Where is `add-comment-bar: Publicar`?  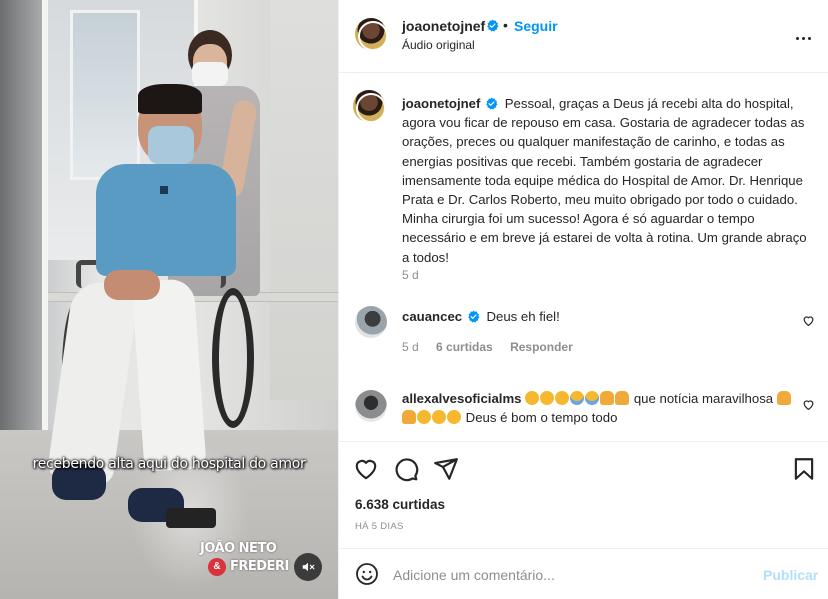
add-comment-bar: Publicar is located at coordinates (583, 573).